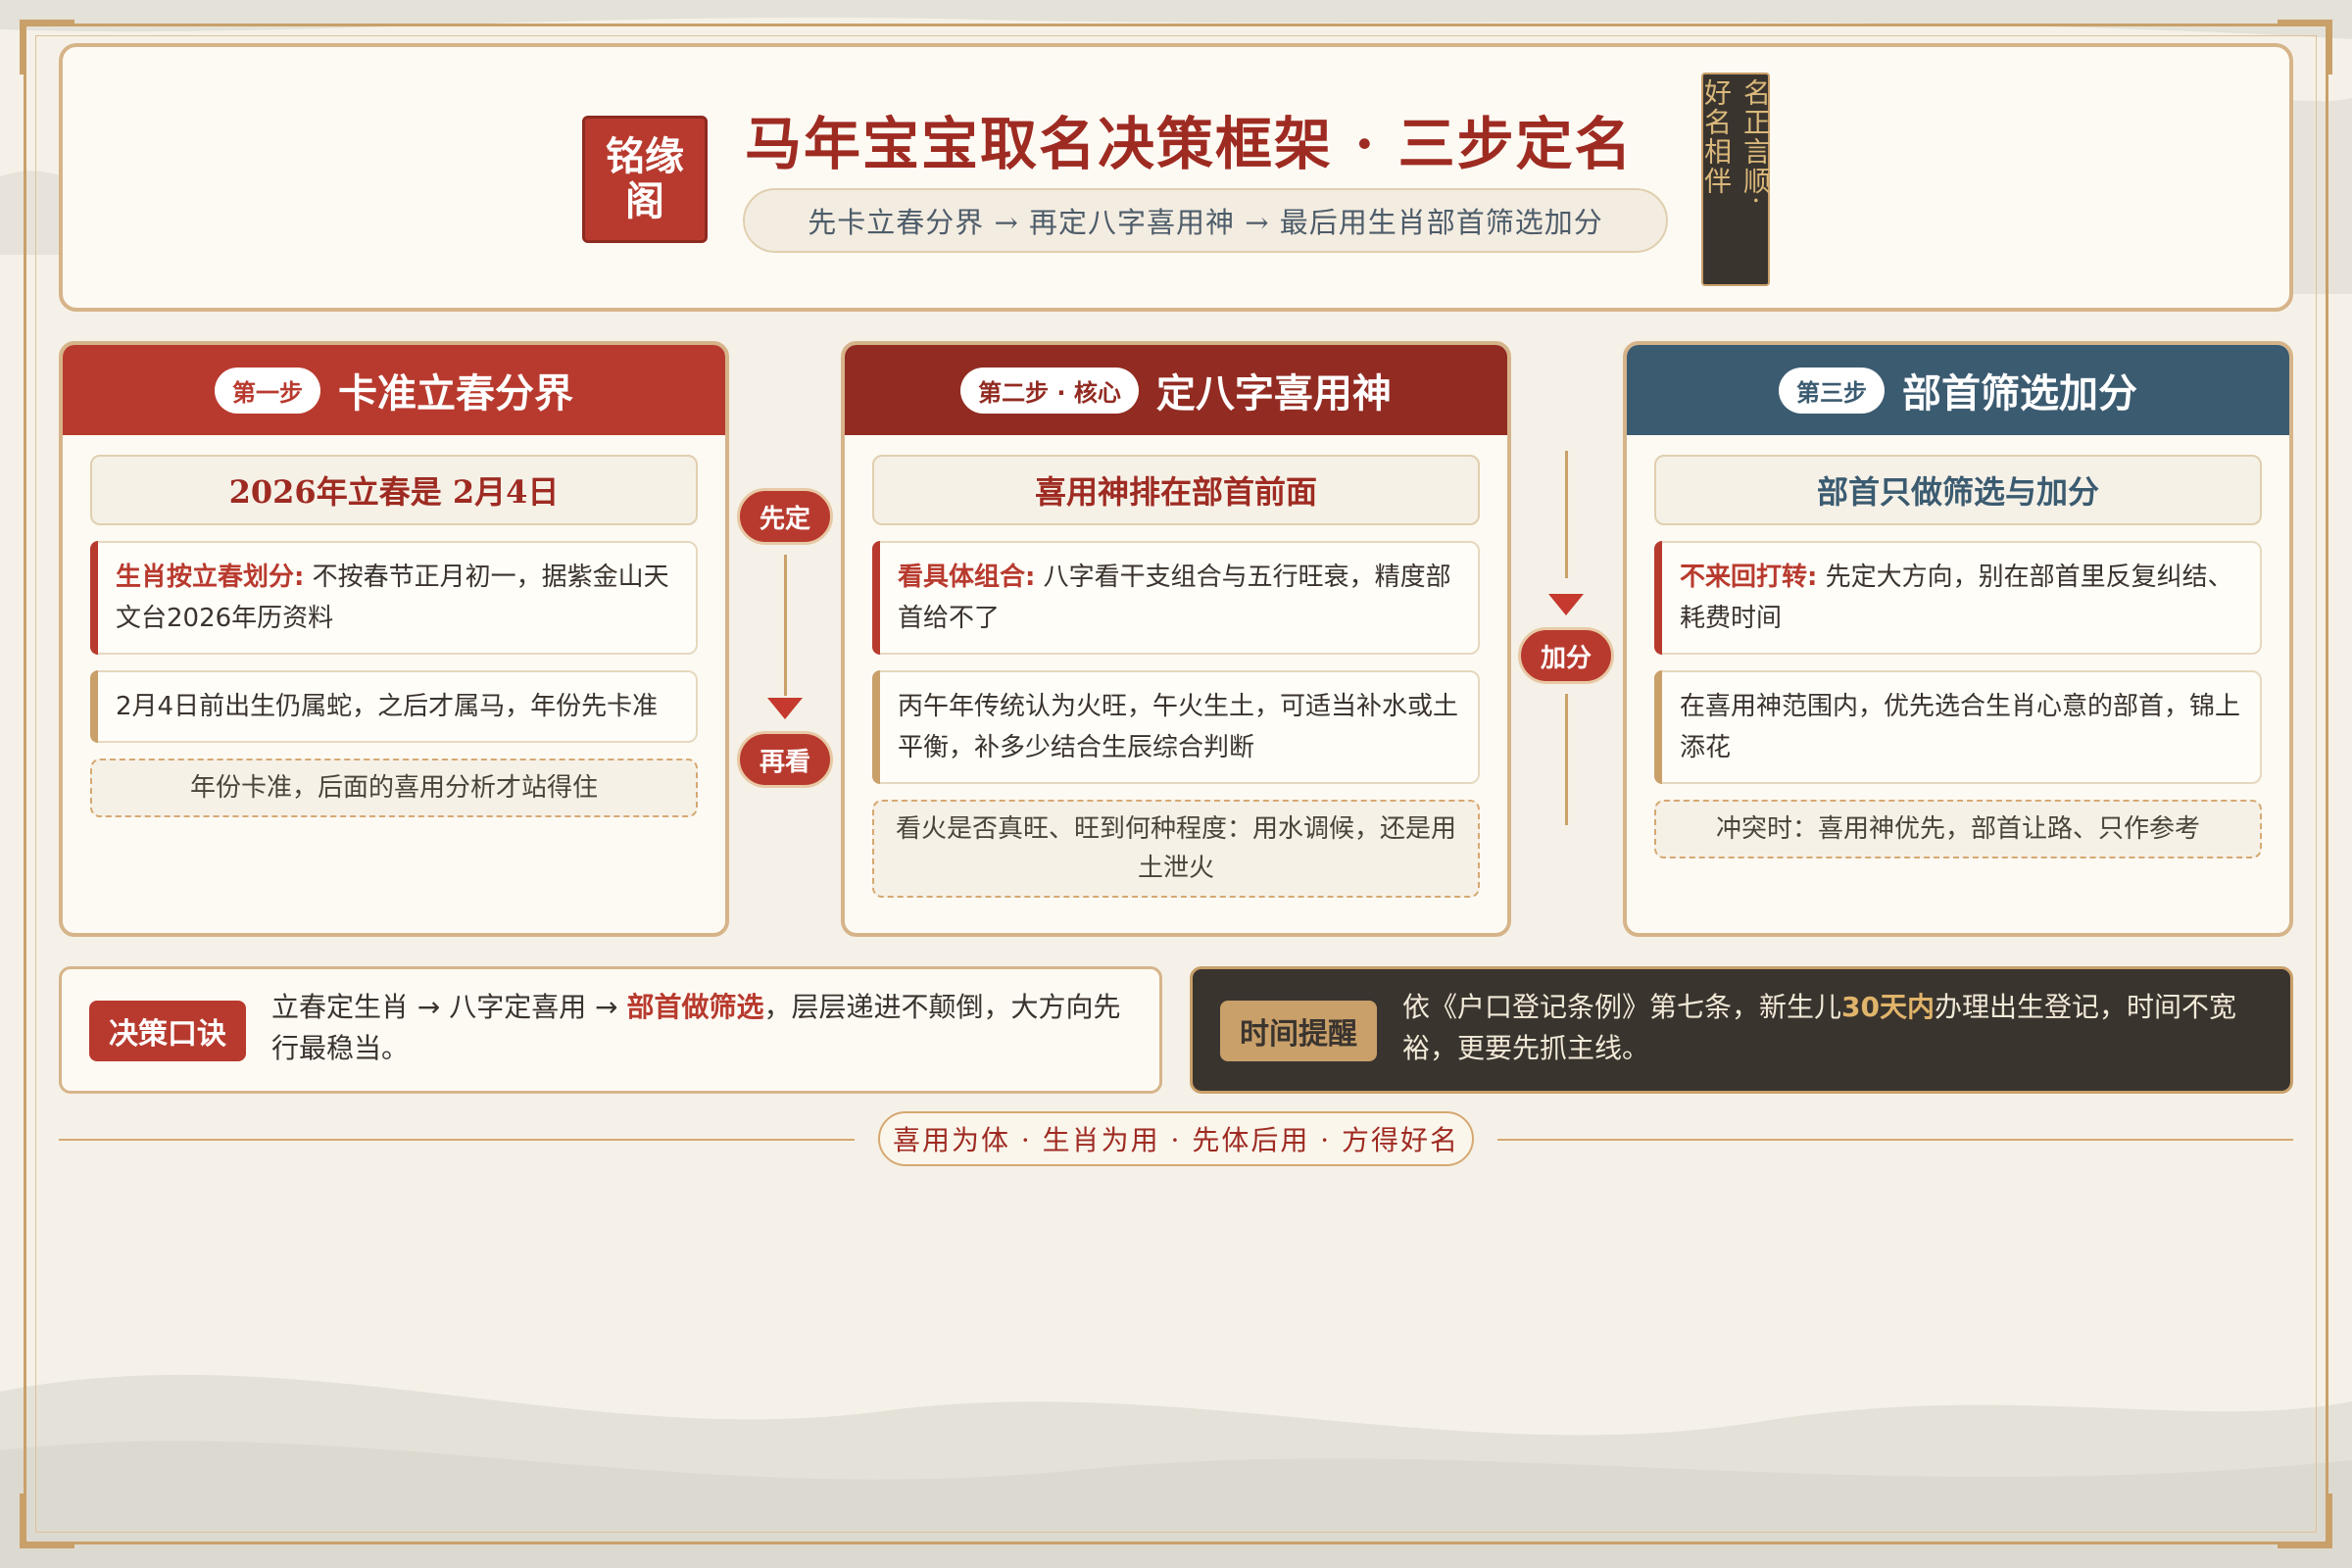  What do you see at coordinates (210, 577) in the screenshot?
I see `item-lead: 生肖按立春划分:` at bounding box center [210, 577].